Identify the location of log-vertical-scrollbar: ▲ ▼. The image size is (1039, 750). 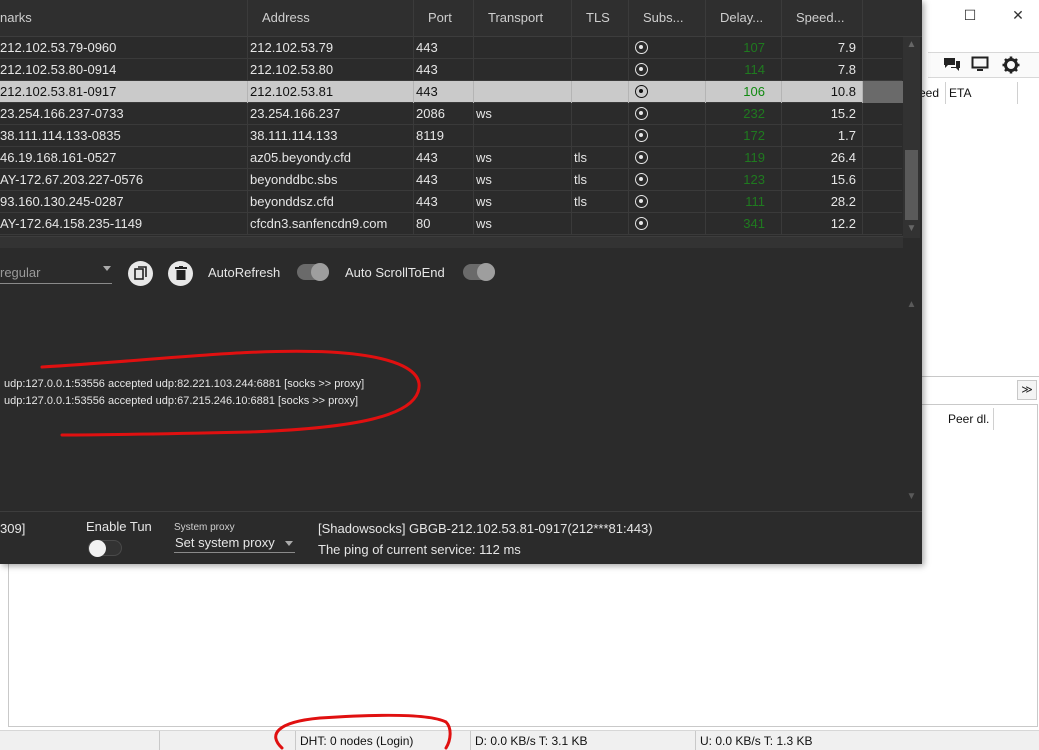
(911, 401).